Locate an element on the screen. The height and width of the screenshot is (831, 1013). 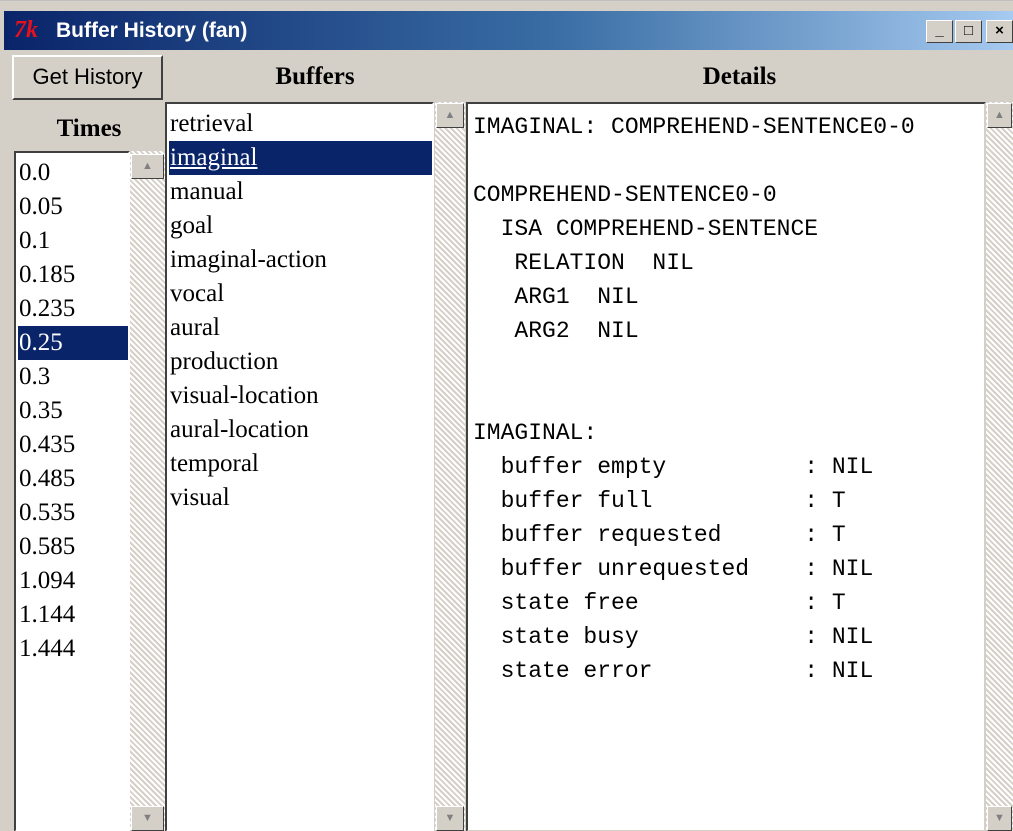
time-list-item: 0.585 is located at coordinates (73, 547).